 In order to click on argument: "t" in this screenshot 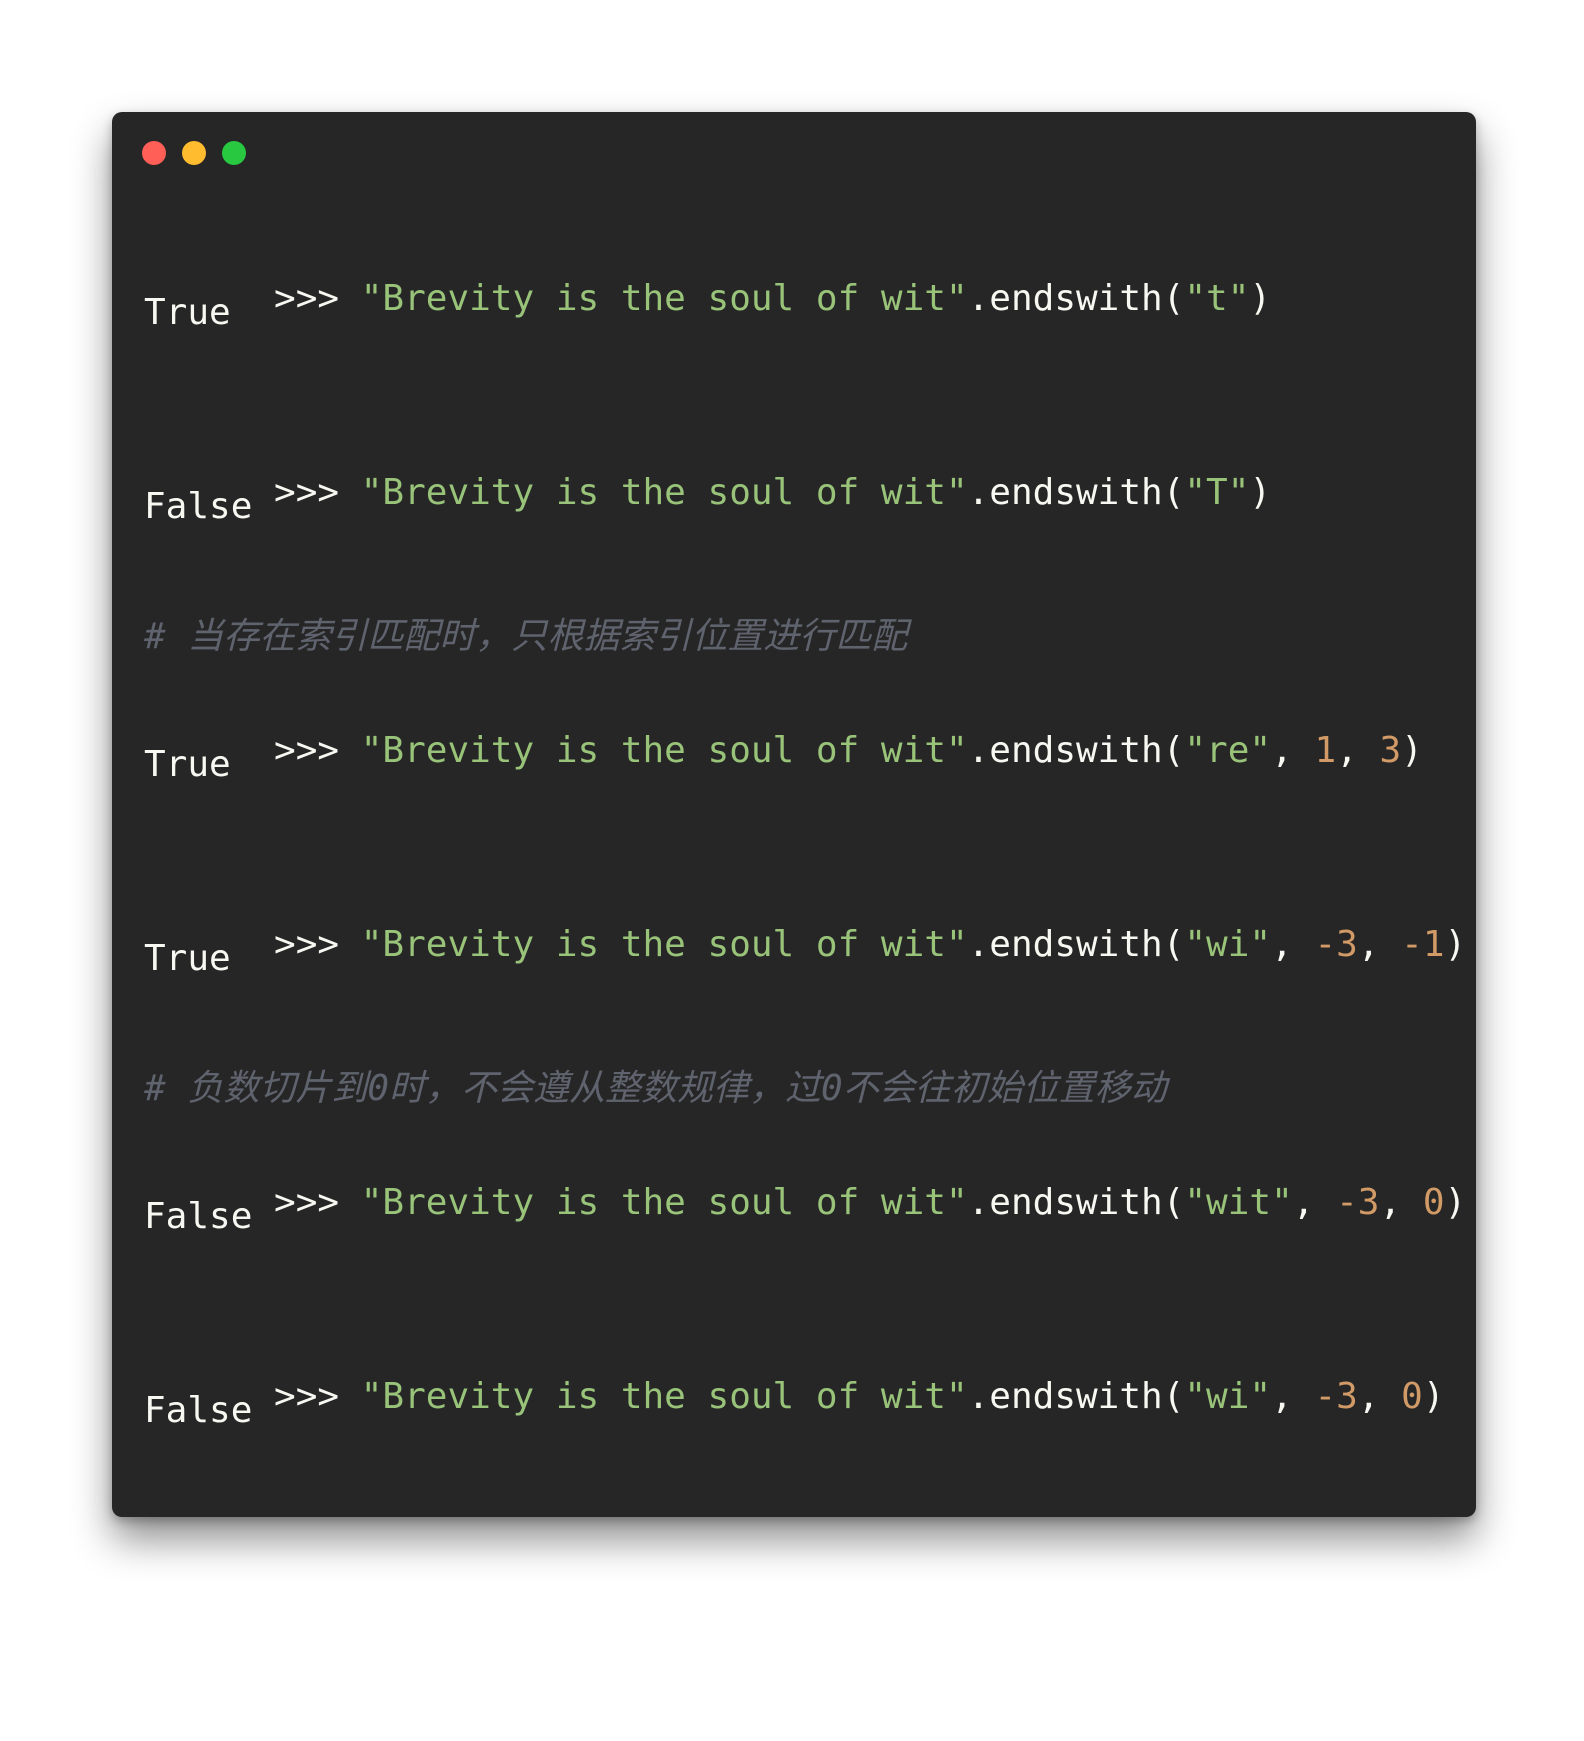, I will do `click(1217, 298)`.